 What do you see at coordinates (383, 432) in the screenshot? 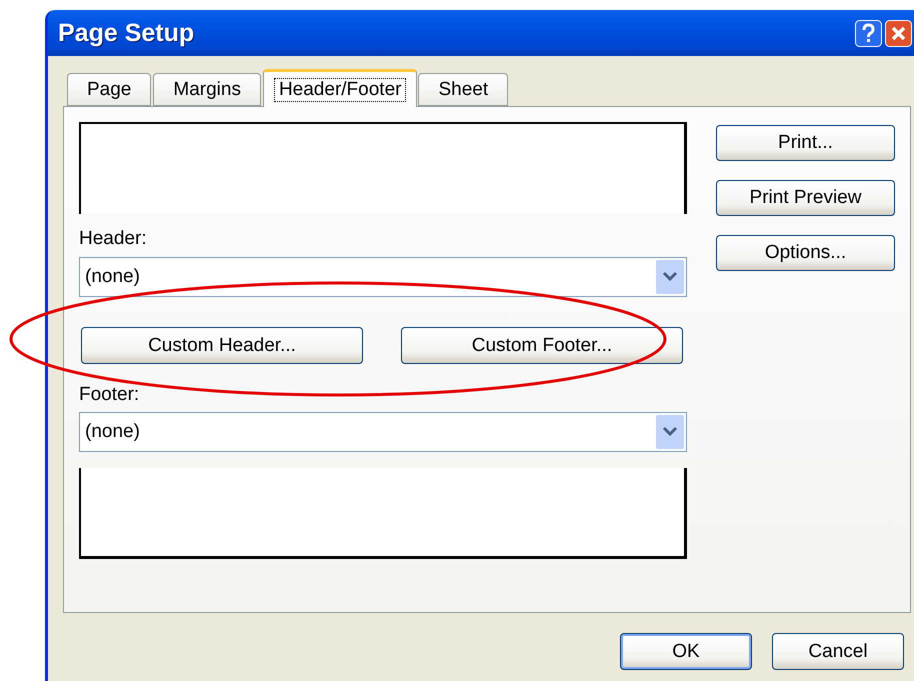
I see `footer-dropdown: (none)` at bounding box center [383, 432].